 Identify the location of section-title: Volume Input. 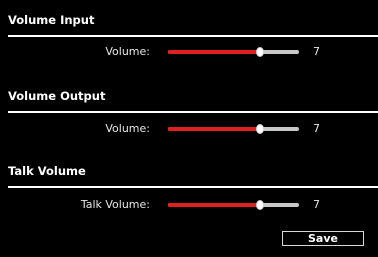
(51, 20).